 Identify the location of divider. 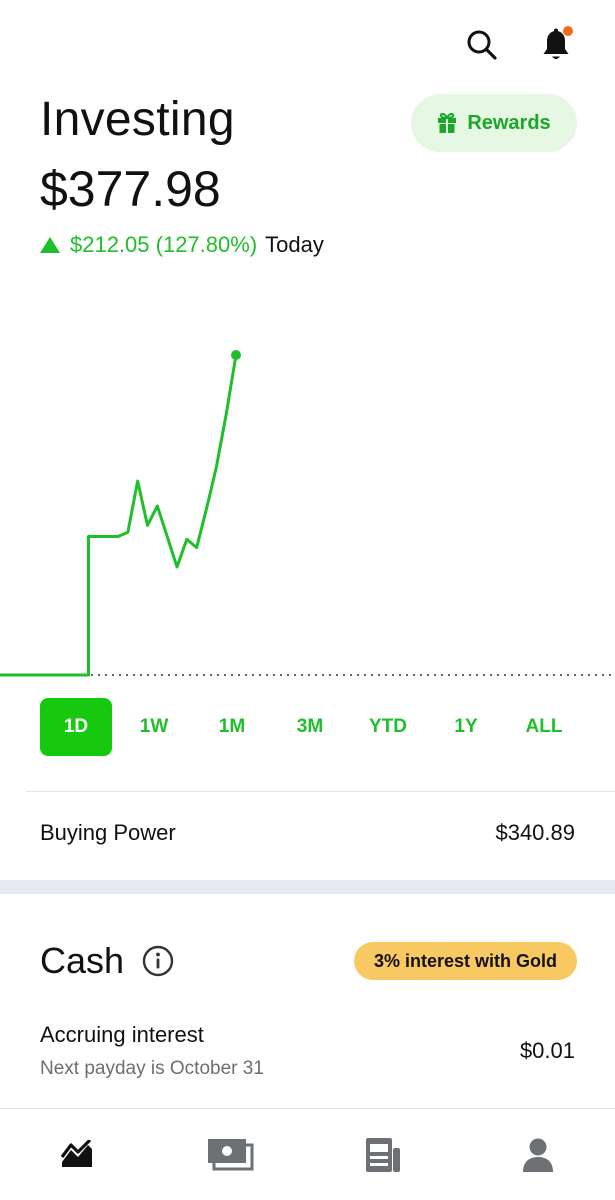
(320, 791).